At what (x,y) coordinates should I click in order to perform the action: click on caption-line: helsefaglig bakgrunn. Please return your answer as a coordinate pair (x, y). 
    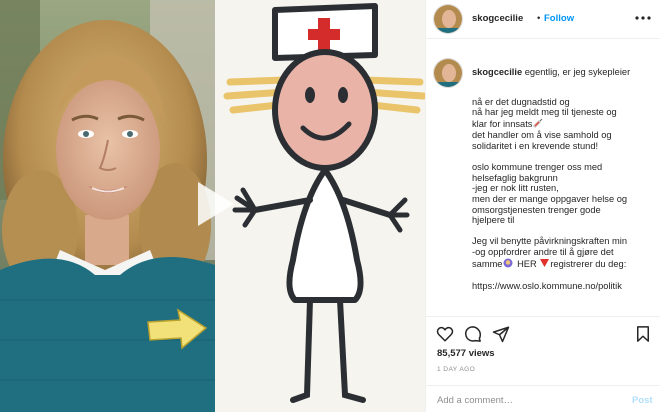
    Looking at the image, I should click on (515, 177).